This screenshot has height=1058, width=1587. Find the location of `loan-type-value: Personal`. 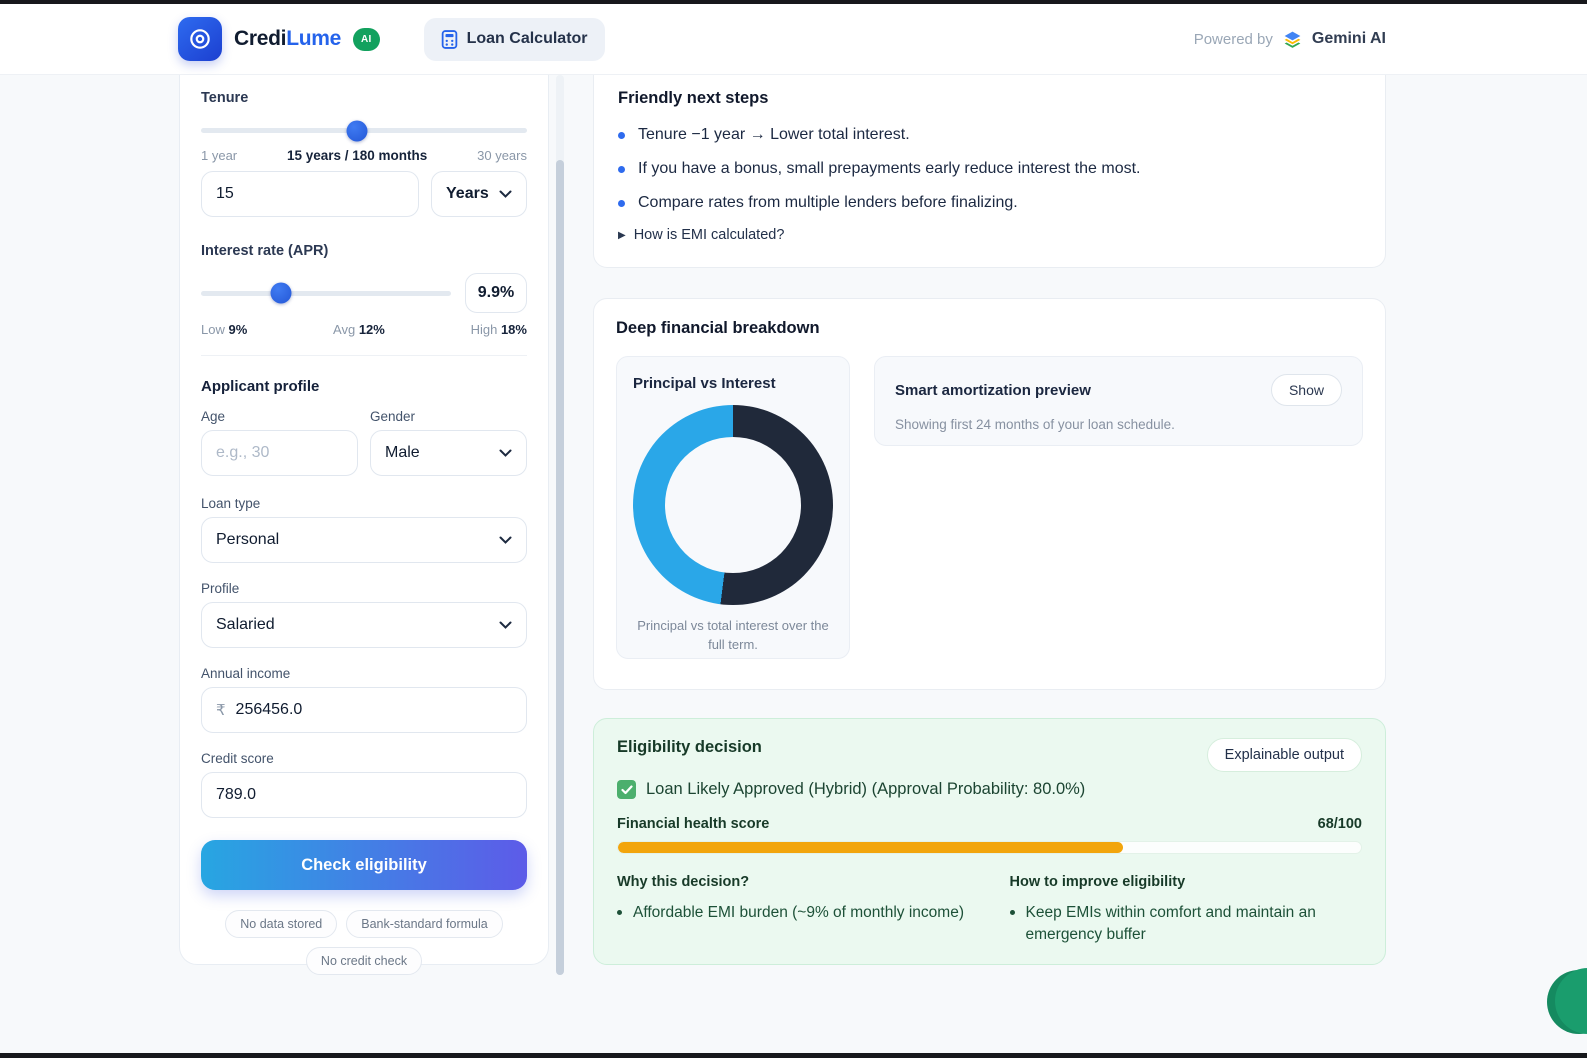

loan-type-value: Personal is located at coordinates (248, 539).